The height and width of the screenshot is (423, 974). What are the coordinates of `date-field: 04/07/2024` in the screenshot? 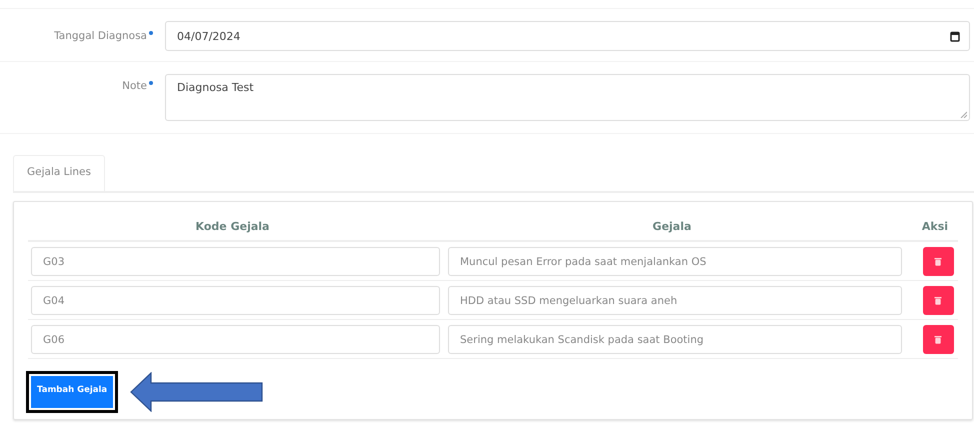 It's located at (567, 36).